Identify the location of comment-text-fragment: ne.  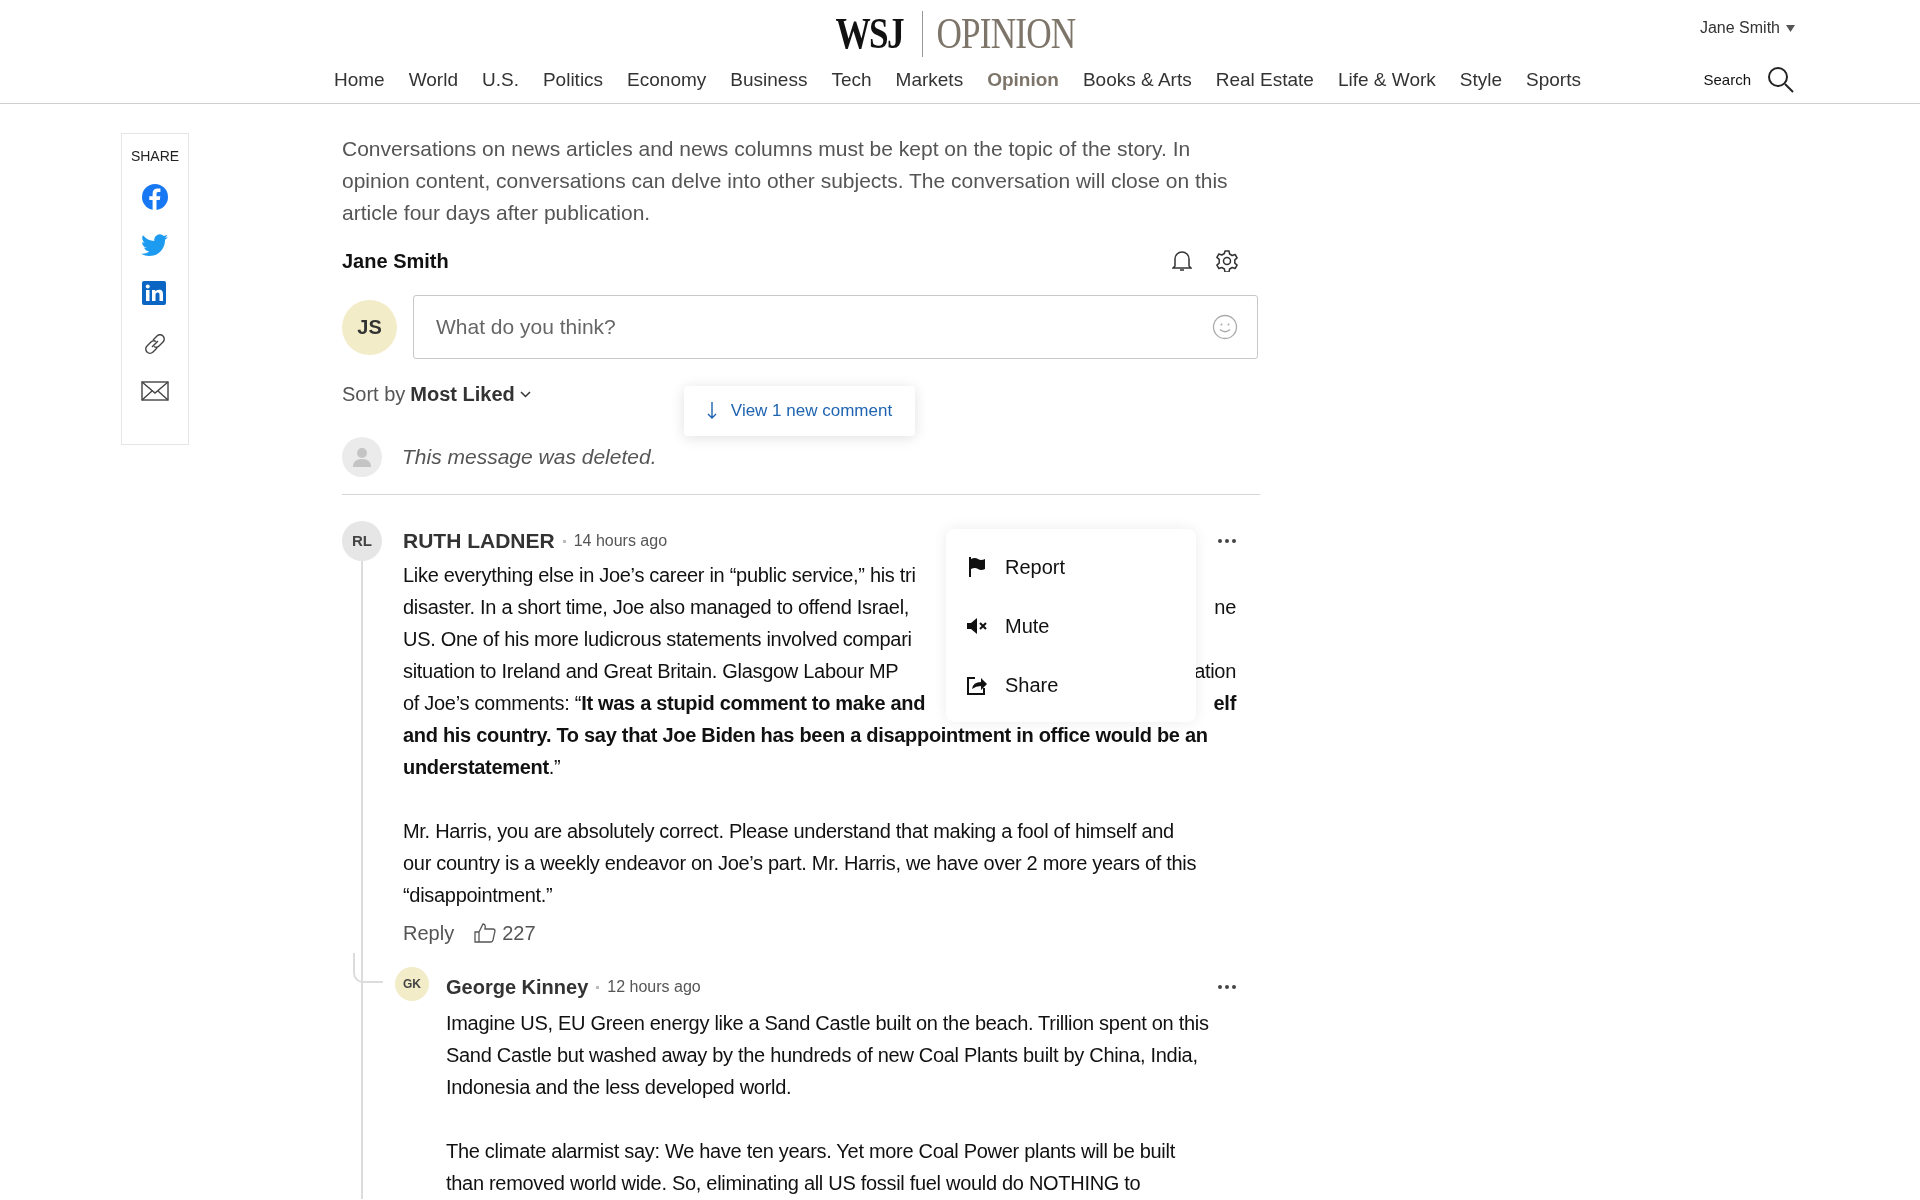
(1225, 607).